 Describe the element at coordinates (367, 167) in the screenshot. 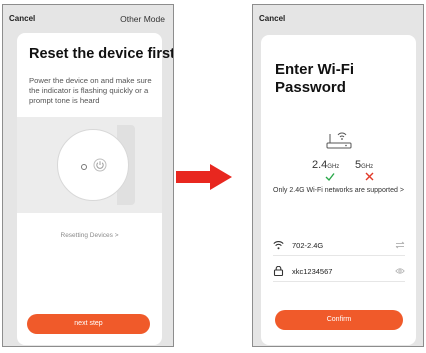

I see `band-5ghz-unit: GHz` at that location.